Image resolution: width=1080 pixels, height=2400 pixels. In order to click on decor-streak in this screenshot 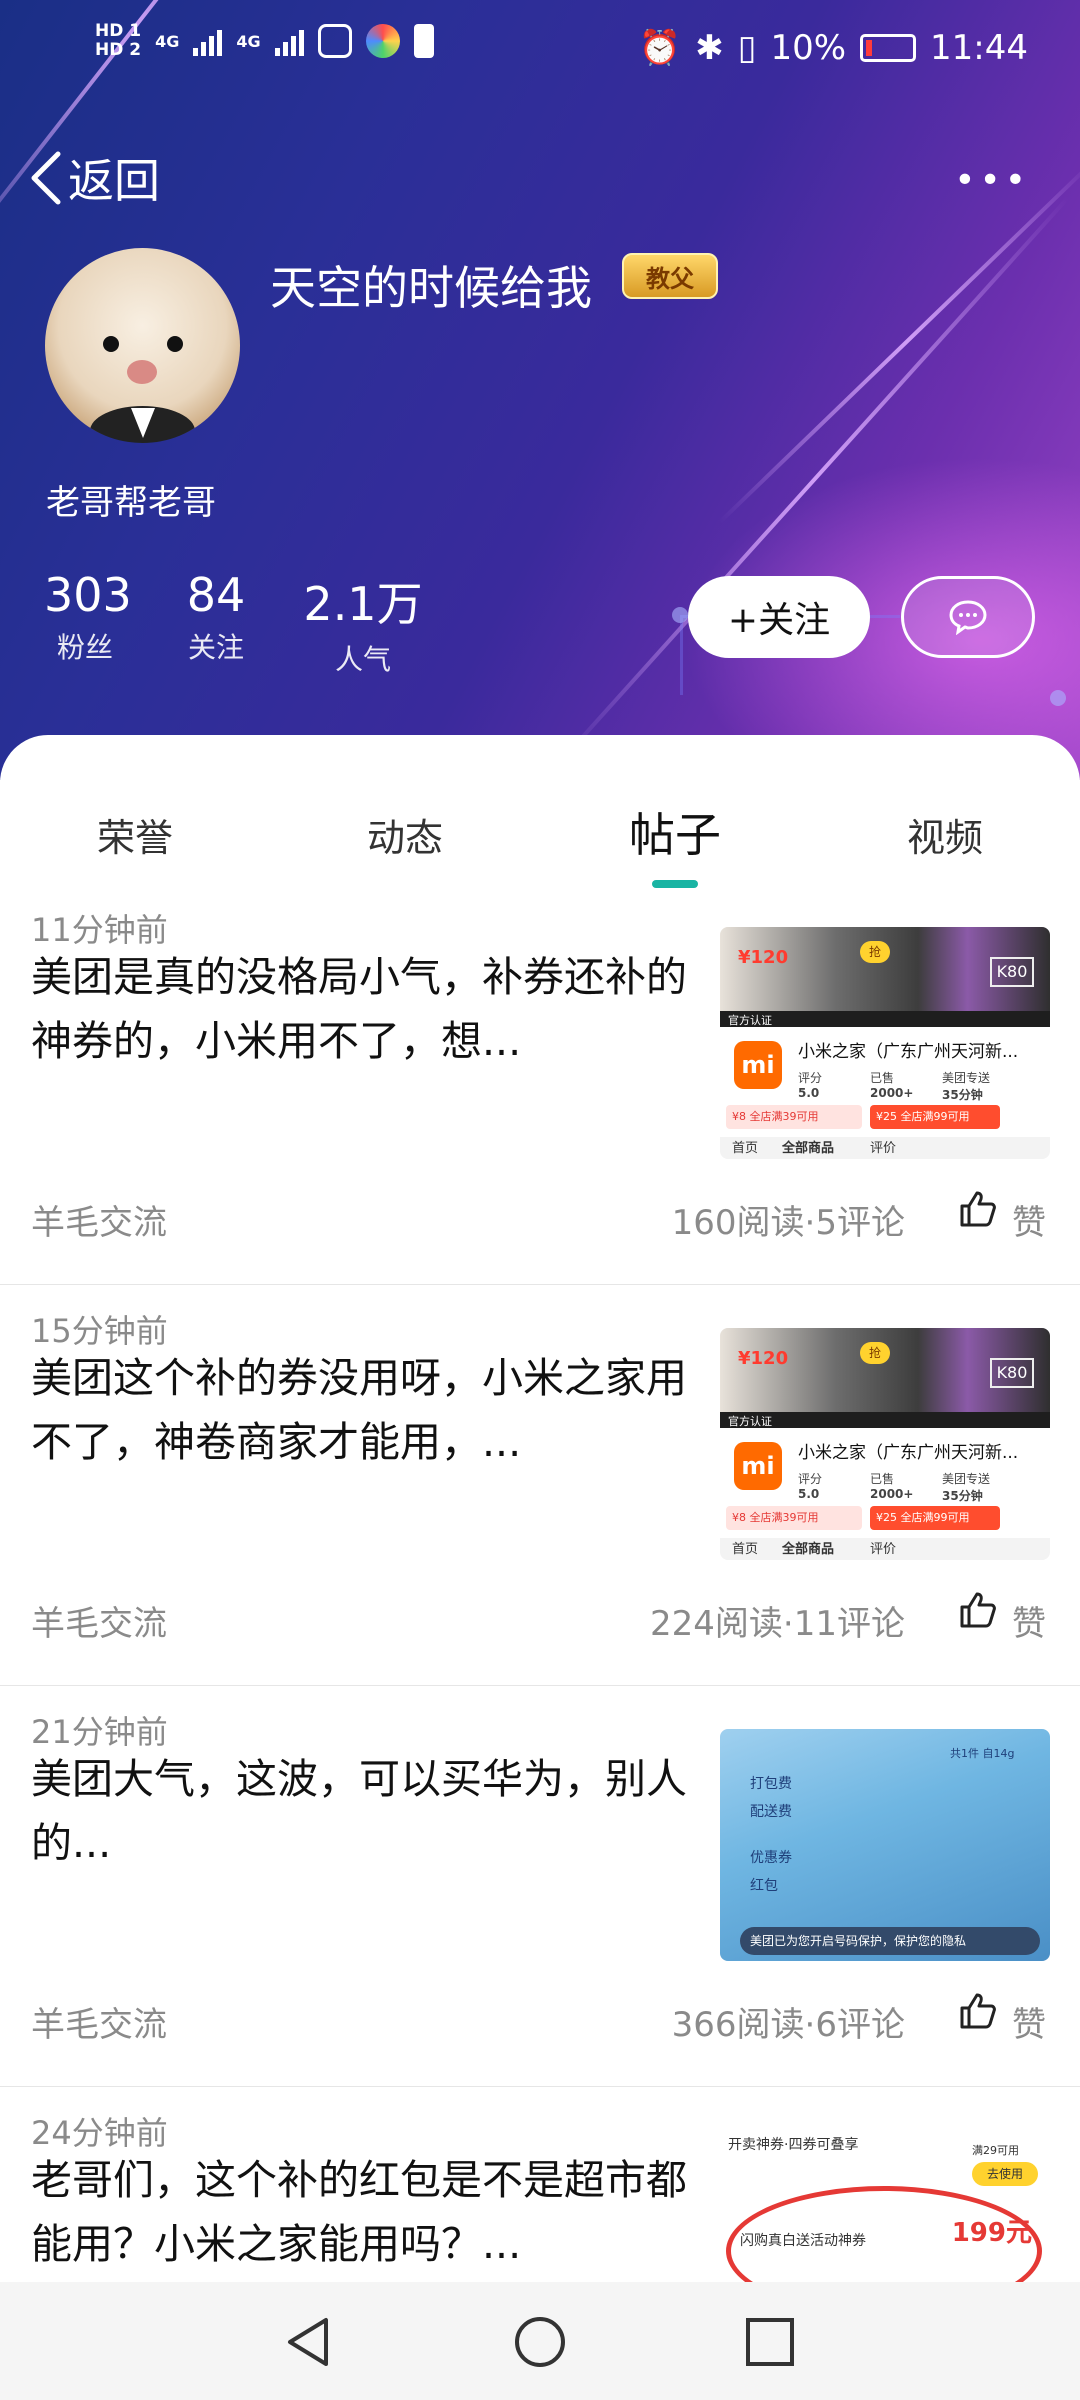, I will do `click(899, 341)`.